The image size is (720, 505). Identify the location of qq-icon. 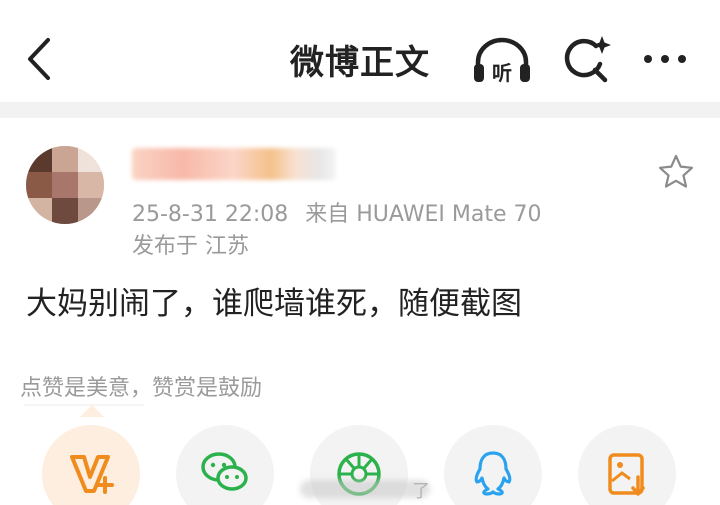
(493, 473).